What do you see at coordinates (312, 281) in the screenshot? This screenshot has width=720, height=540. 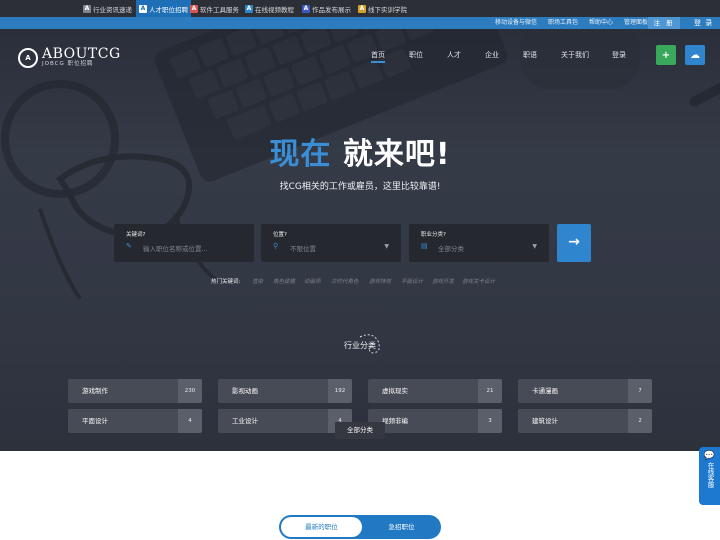 I see `hot-keyword: 动画师` at bounding box center [312, 281].